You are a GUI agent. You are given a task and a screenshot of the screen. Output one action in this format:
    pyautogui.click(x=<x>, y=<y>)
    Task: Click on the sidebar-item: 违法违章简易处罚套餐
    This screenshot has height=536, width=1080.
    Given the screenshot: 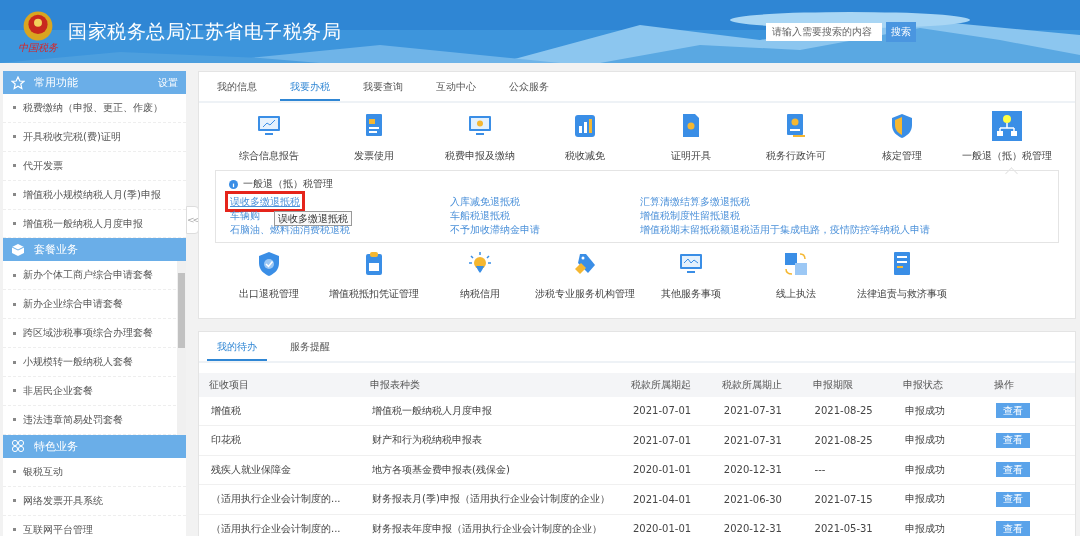 What is the action you would take?
    pyautogui.click(x=89, y=420)
    